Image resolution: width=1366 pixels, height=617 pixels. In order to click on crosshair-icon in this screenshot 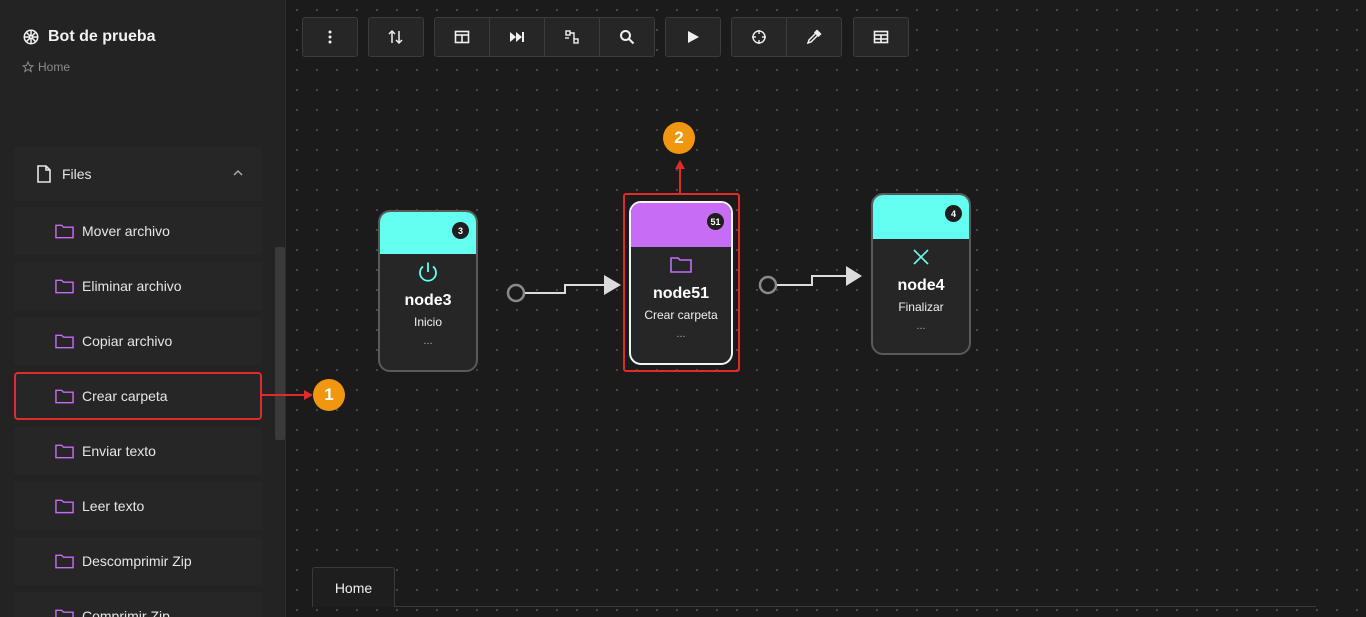, I will do `click(759, 37)`.